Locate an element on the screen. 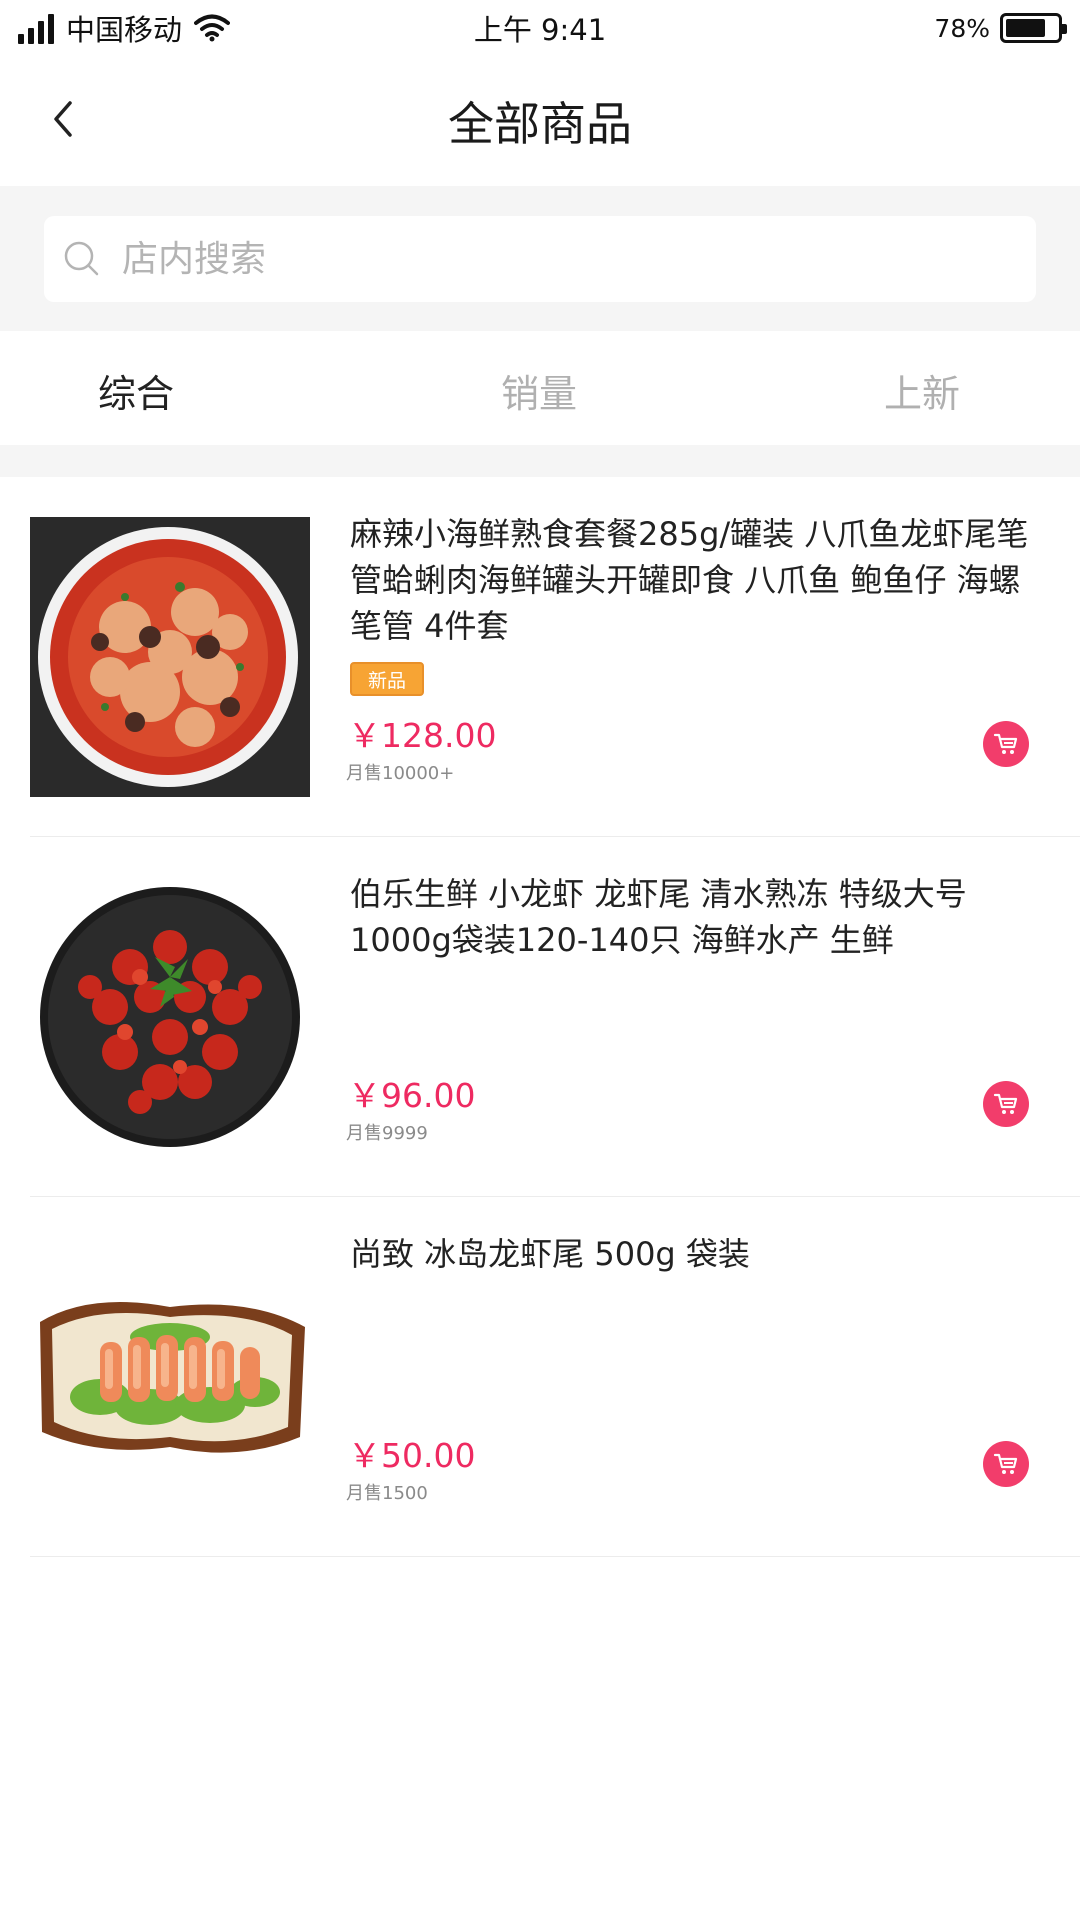 This screenshot has width=1080, height=1920. search-icon is located at coordinates (81, 258).